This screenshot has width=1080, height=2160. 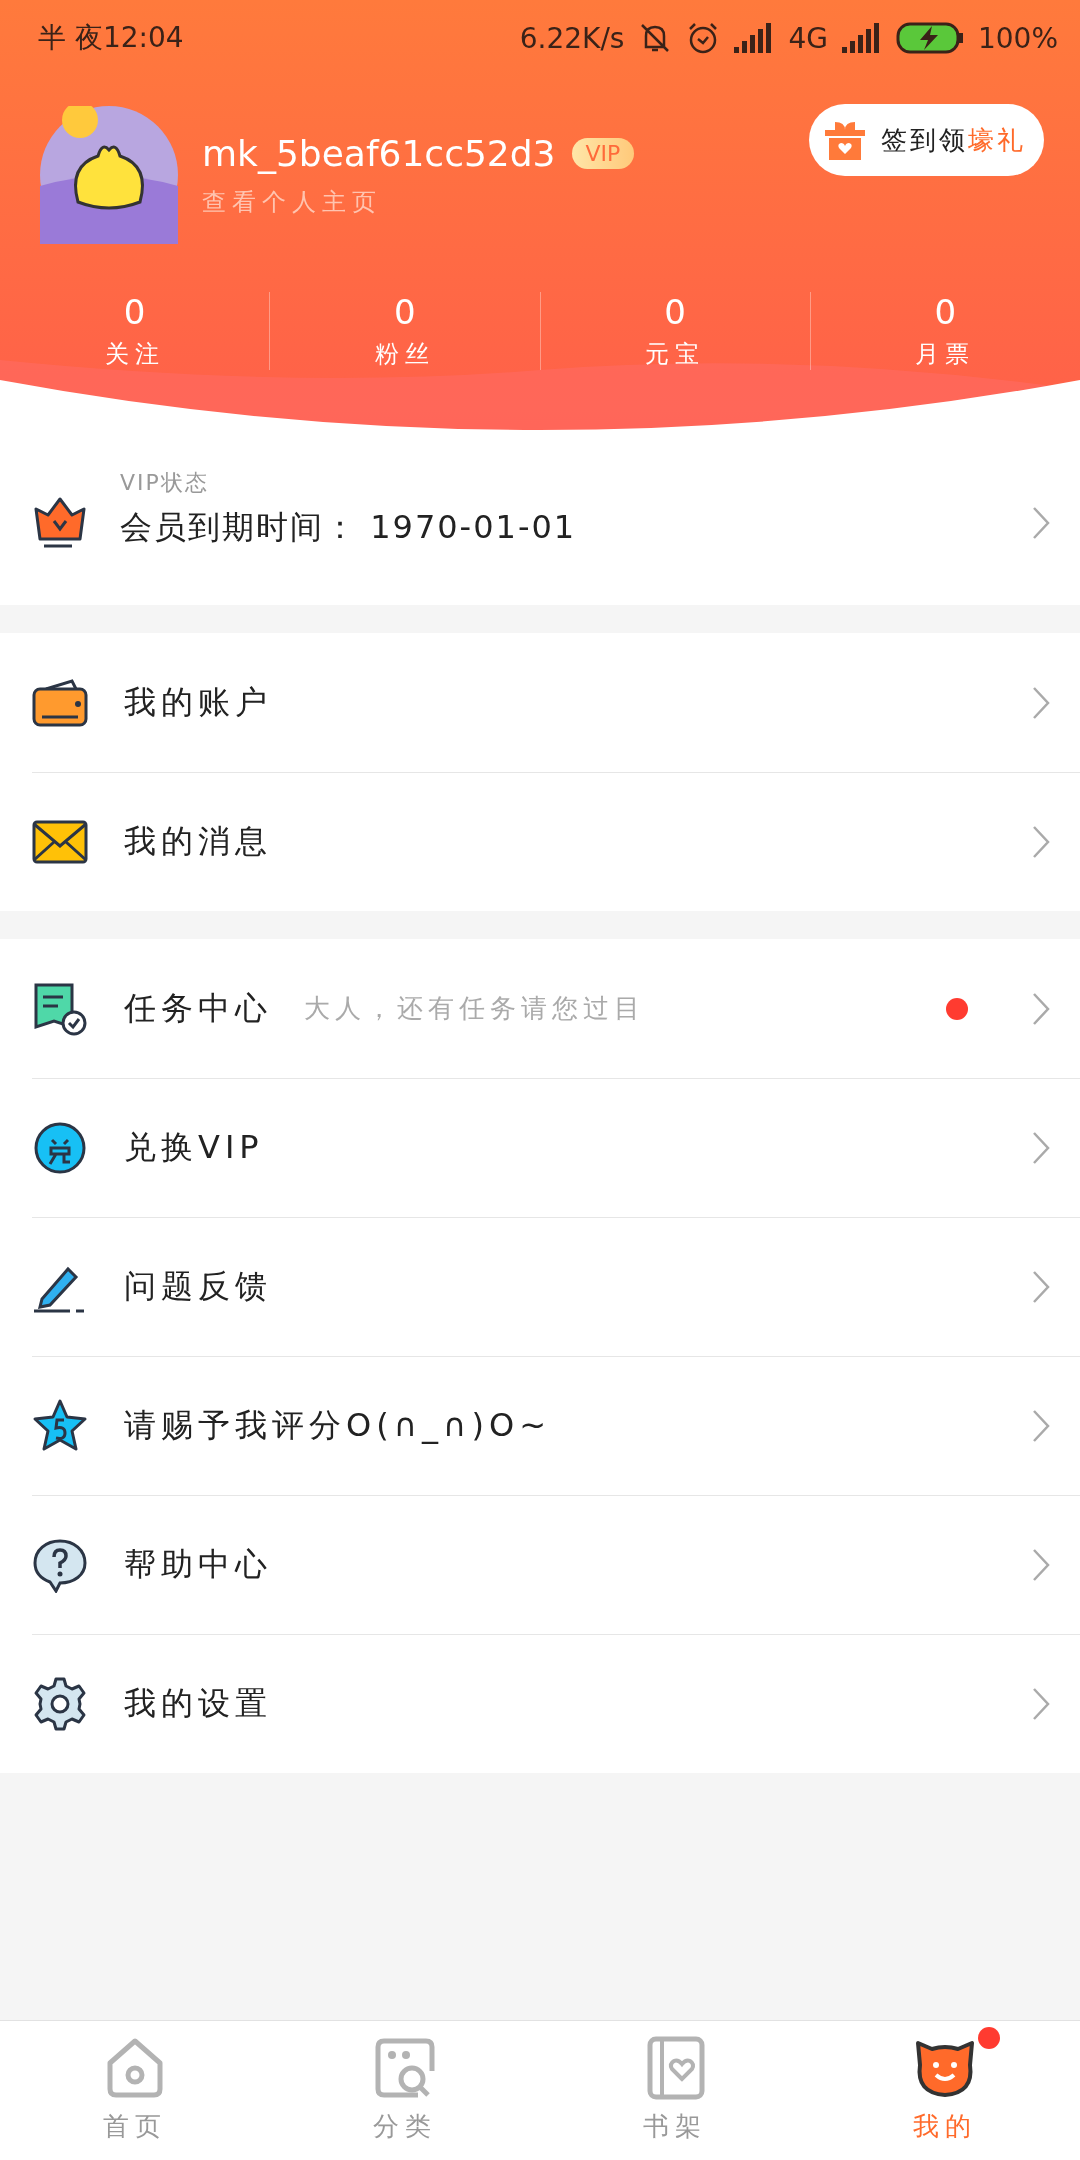 I want to click on menu-label: 问题反馈, so click(x=198, y=1286).